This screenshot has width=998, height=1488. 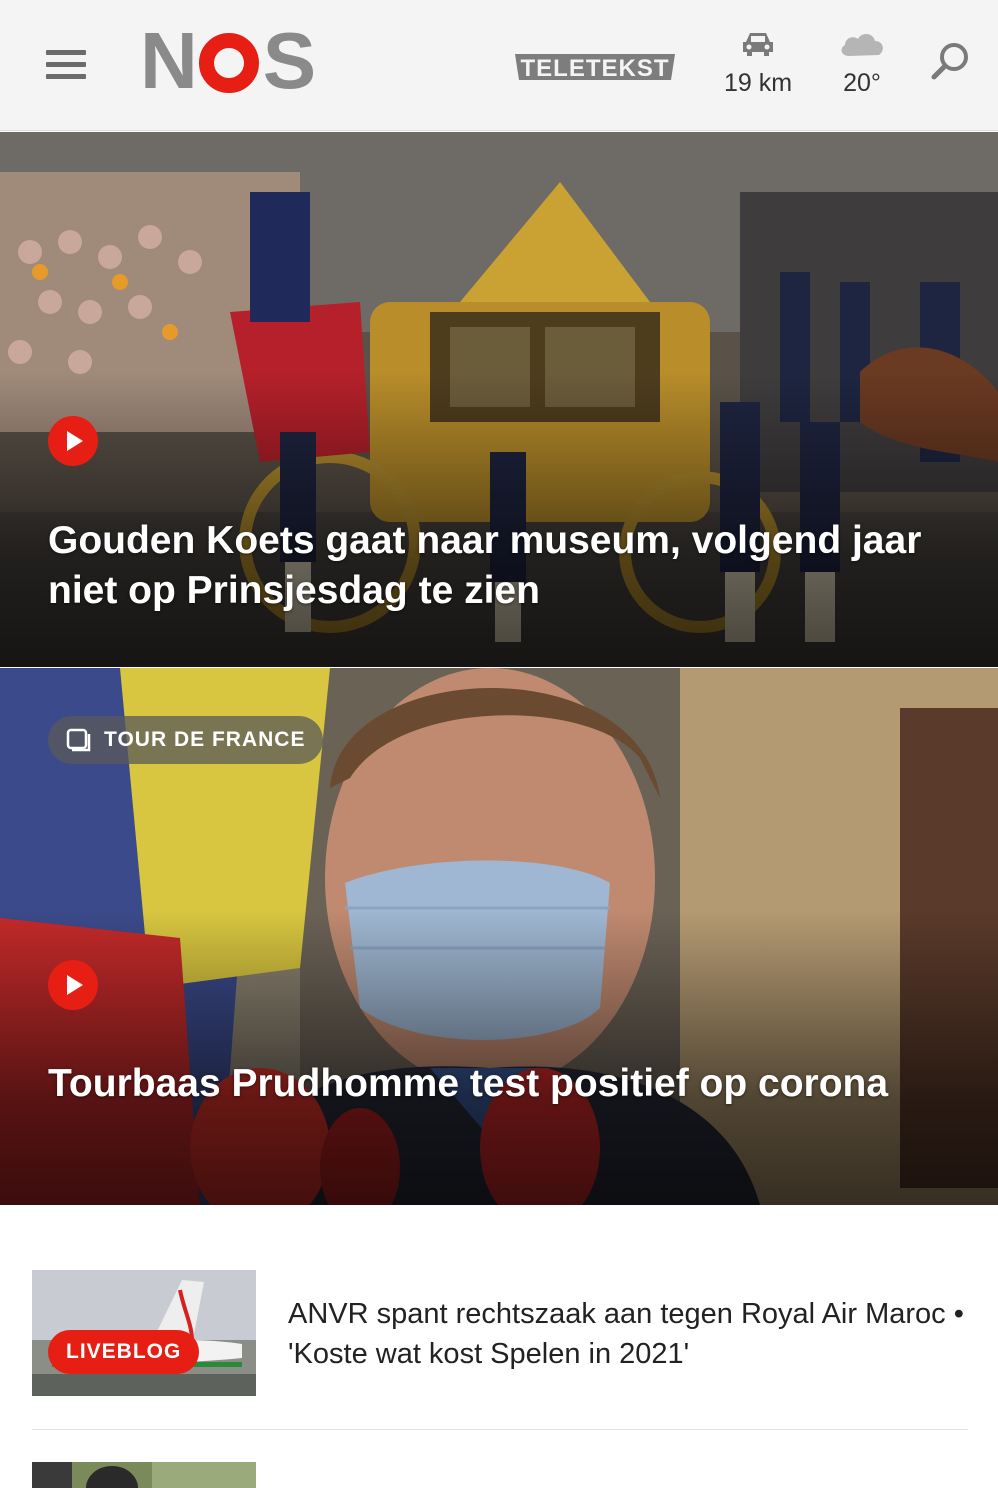 I want to click on nos-logo: NS, so click(x=228, y=61).